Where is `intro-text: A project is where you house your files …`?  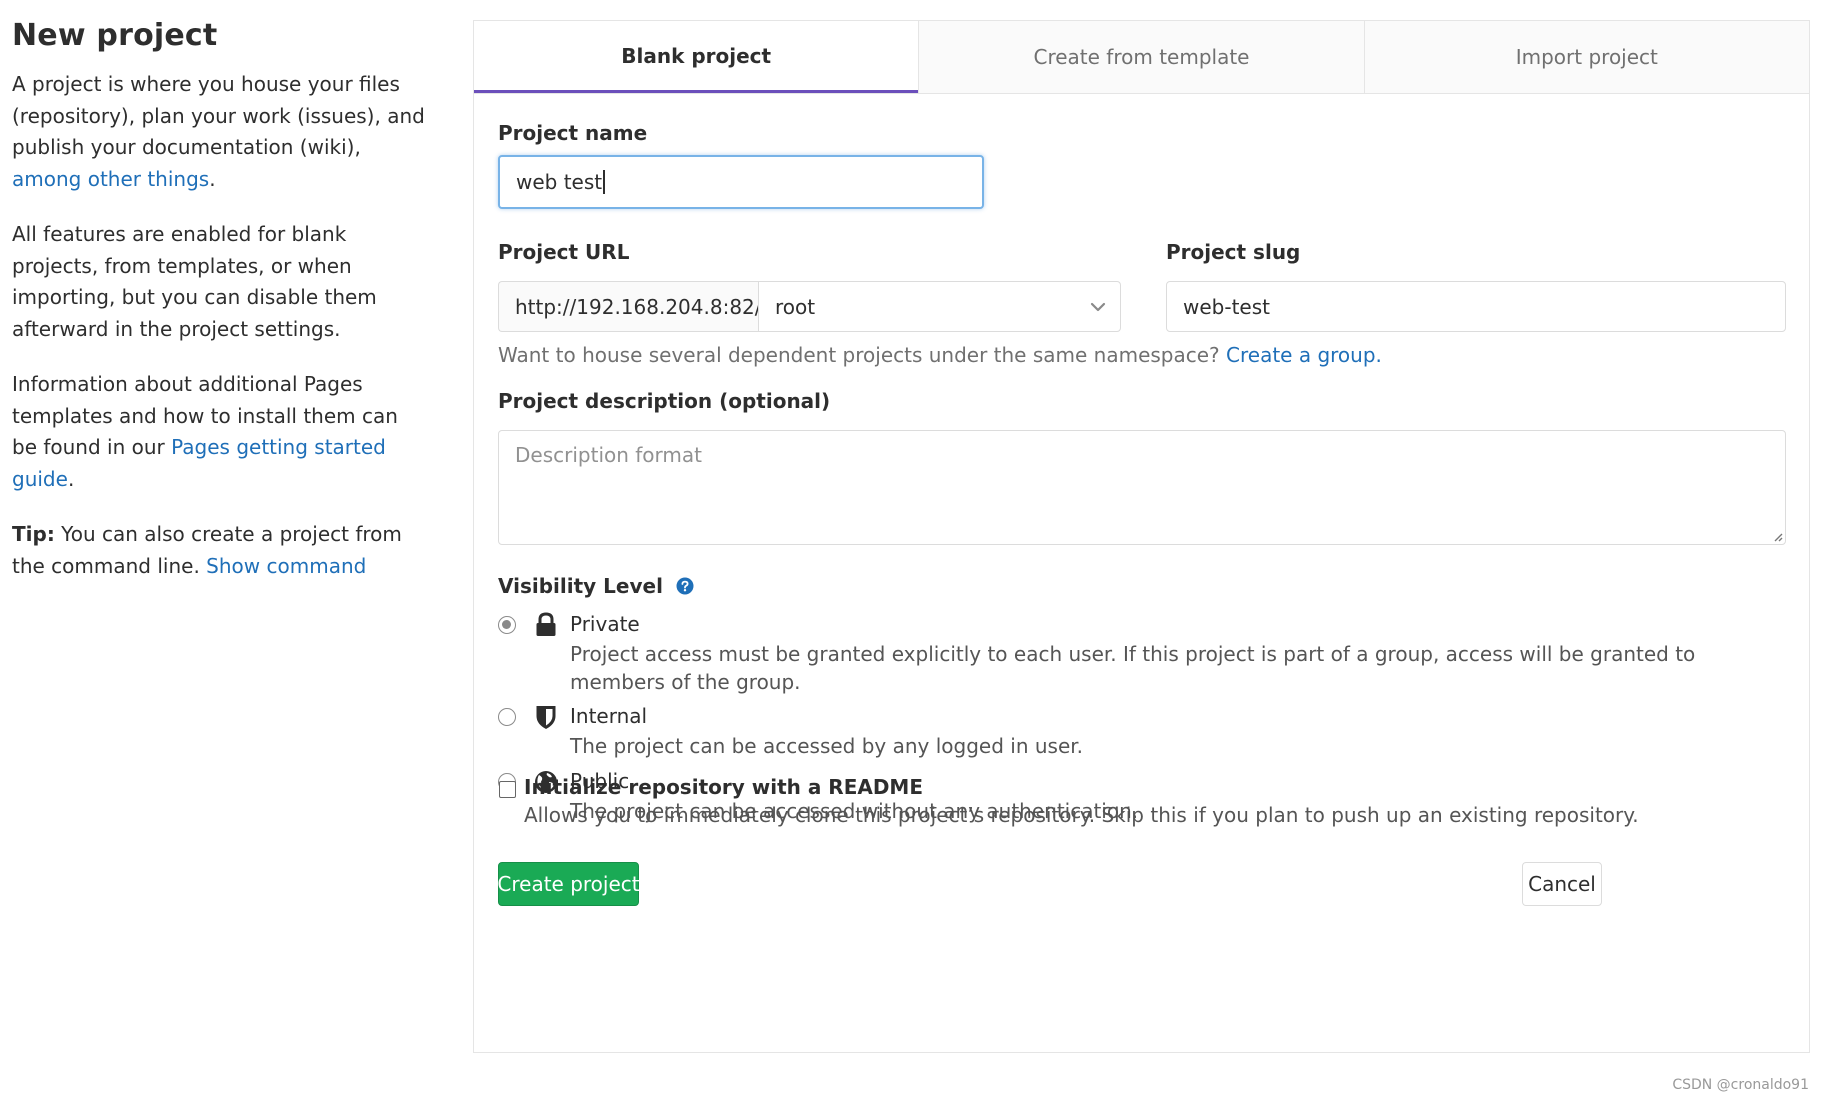 intro-text: A project is where you house your files … is located at coordinates (218, 115).